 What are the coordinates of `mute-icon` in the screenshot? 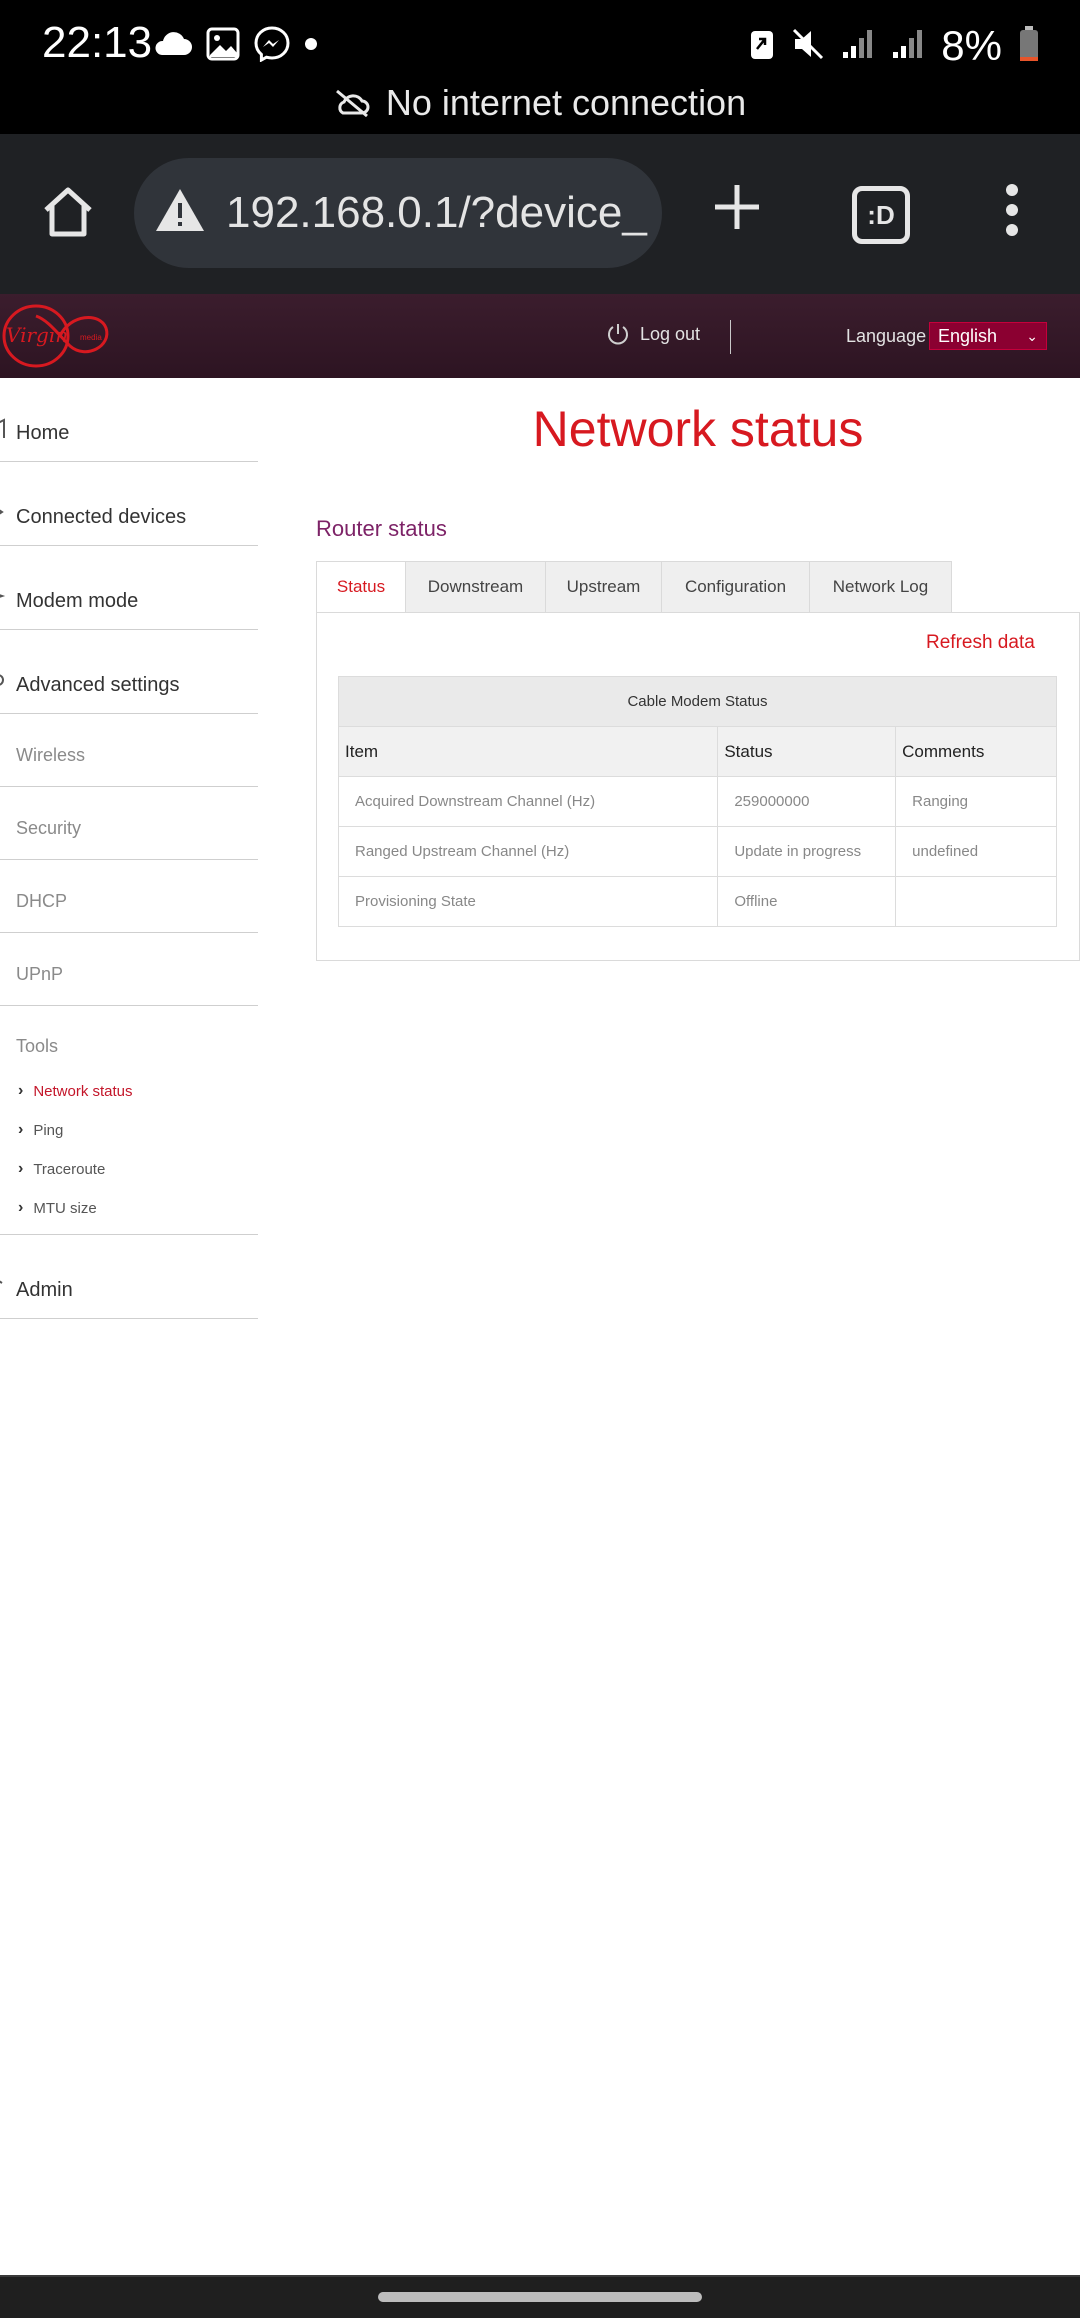 It's located at (808, 46).